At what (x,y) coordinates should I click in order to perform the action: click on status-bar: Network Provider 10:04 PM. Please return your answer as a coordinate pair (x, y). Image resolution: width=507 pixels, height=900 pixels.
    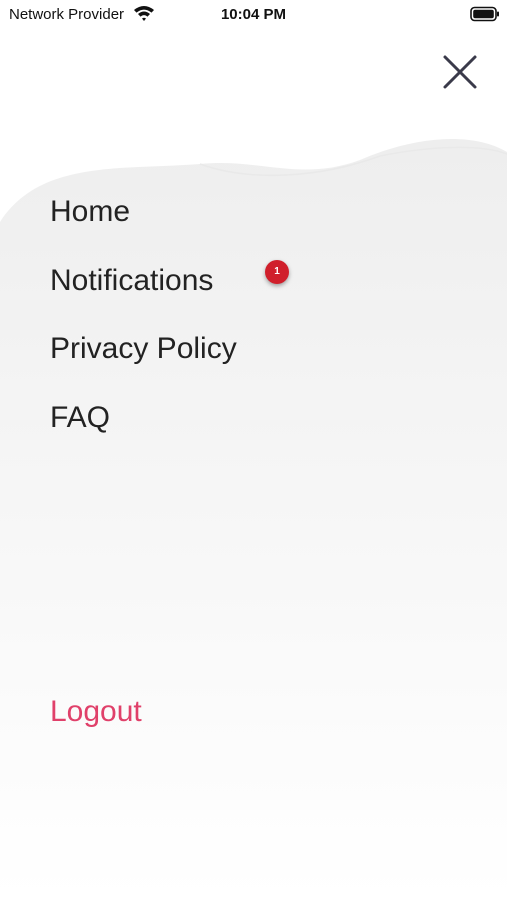
    Looking at the image, I should click on (253, 15).